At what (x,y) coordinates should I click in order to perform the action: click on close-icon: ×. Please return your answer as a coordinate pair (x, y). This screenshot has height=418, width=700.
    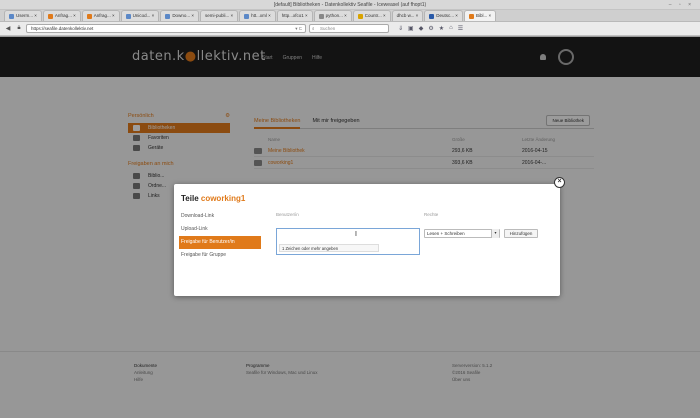
    Looking at the image, I should click on (559, 182).